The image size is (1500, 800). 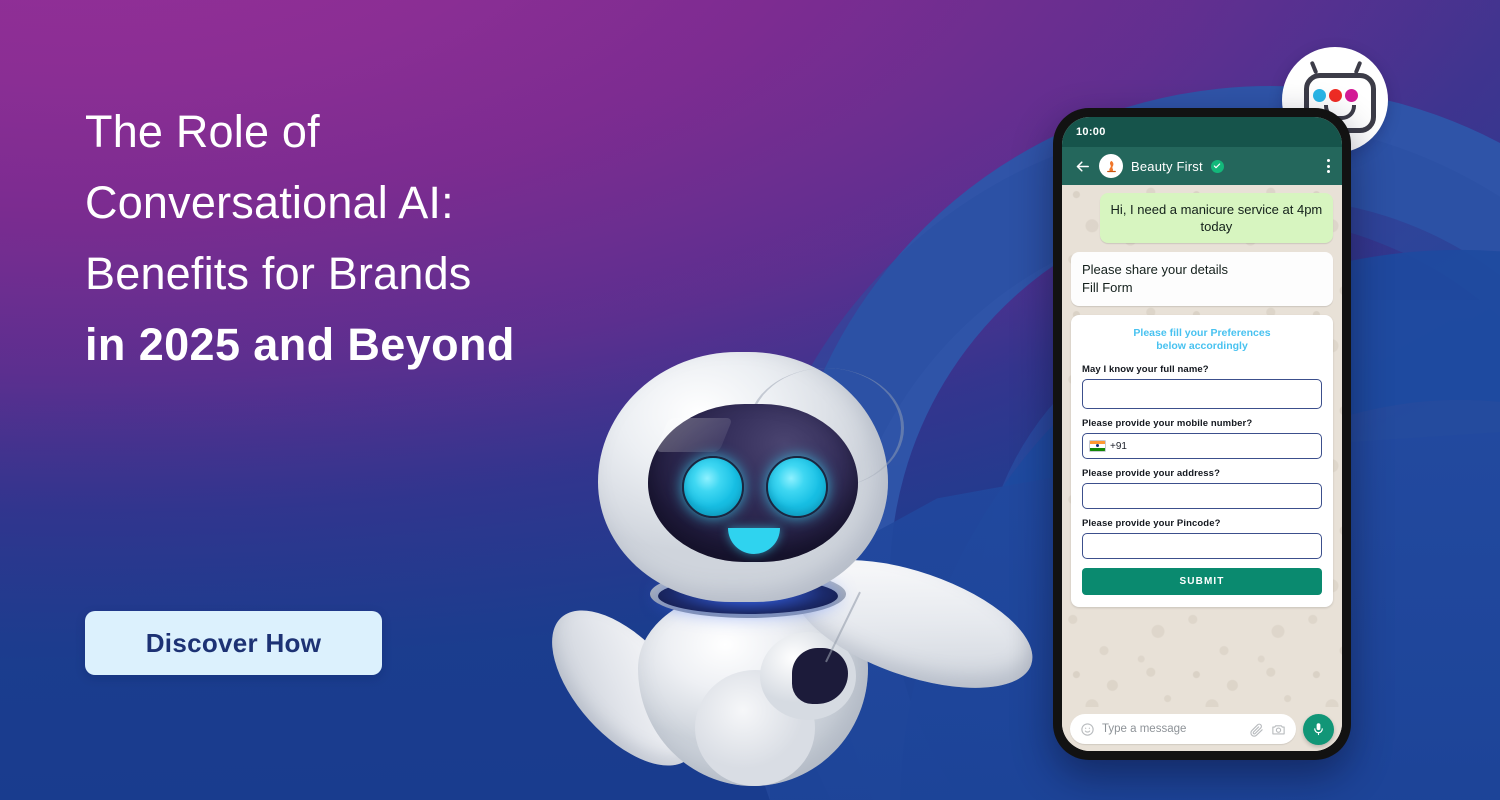 What do you see at coordinates (1202, 546) in the screenshot?
I see `pincode-input` at bounding box center [1202, 546].